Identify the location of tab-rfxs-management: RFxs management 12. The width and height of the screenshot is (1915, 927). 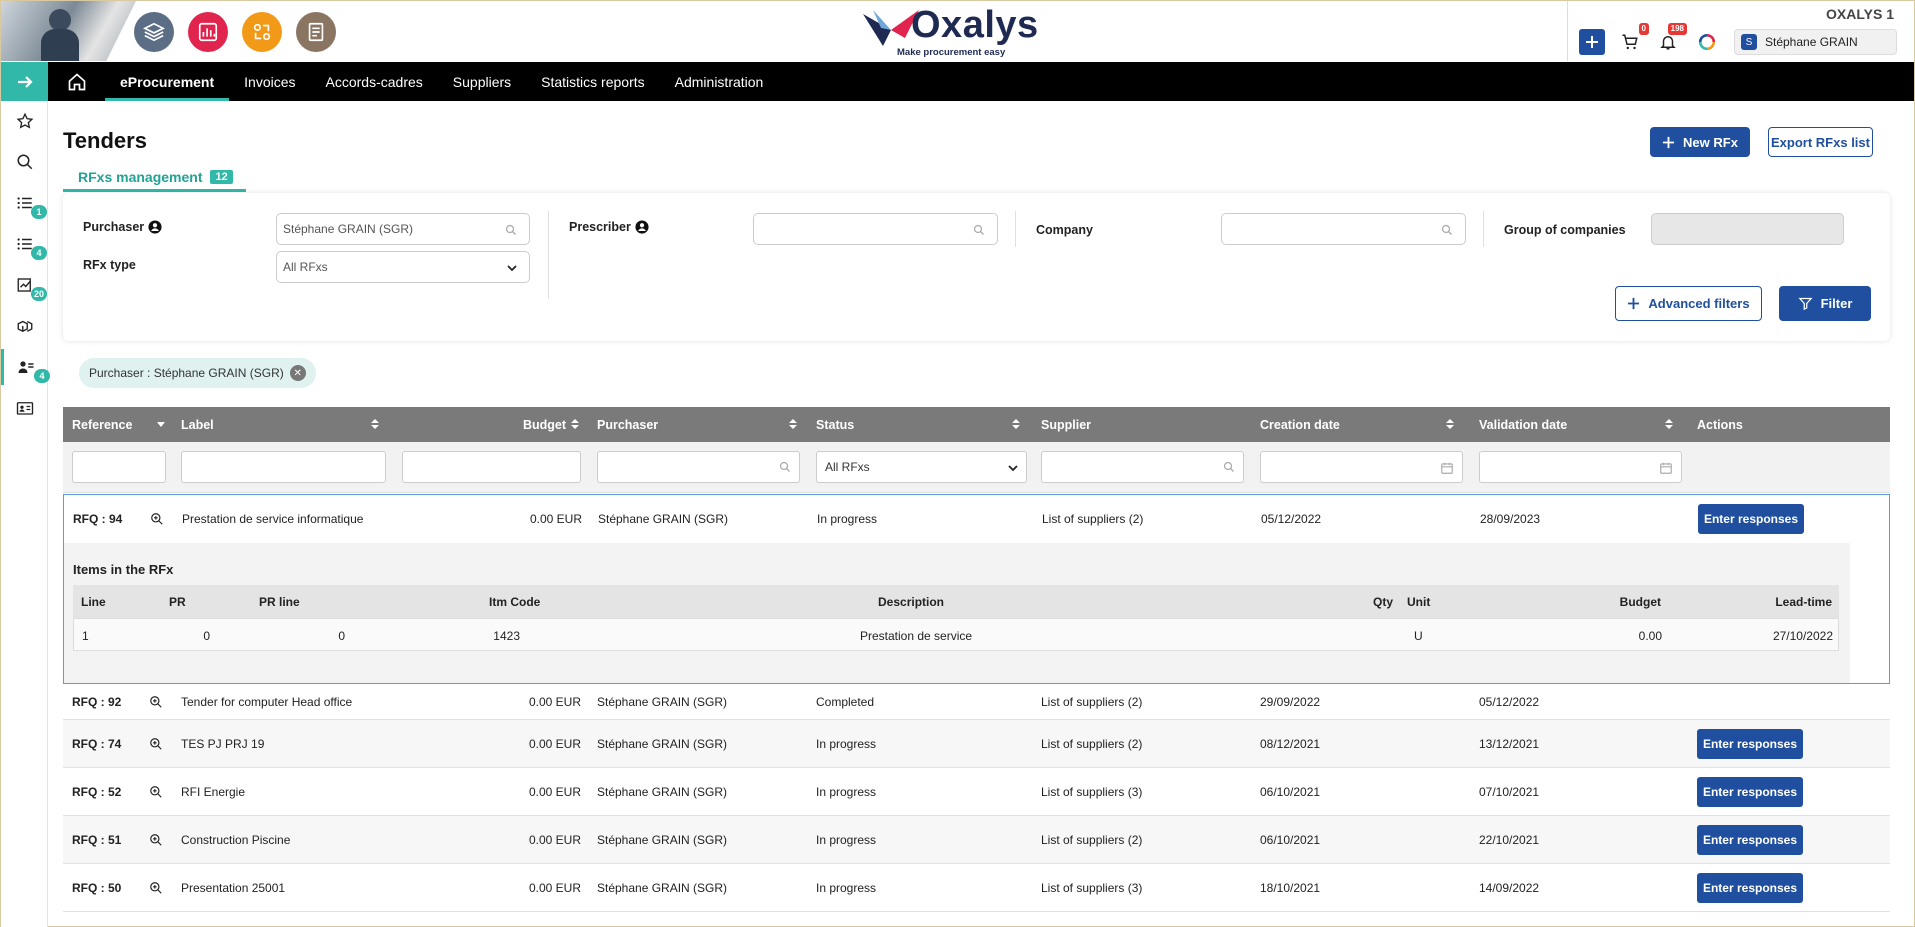
(154, 178).